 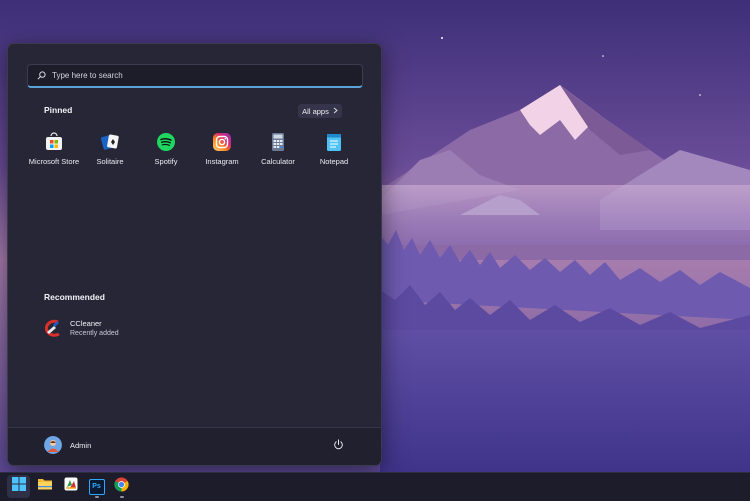 I want to click on search-box, so click(x=195, y=76).